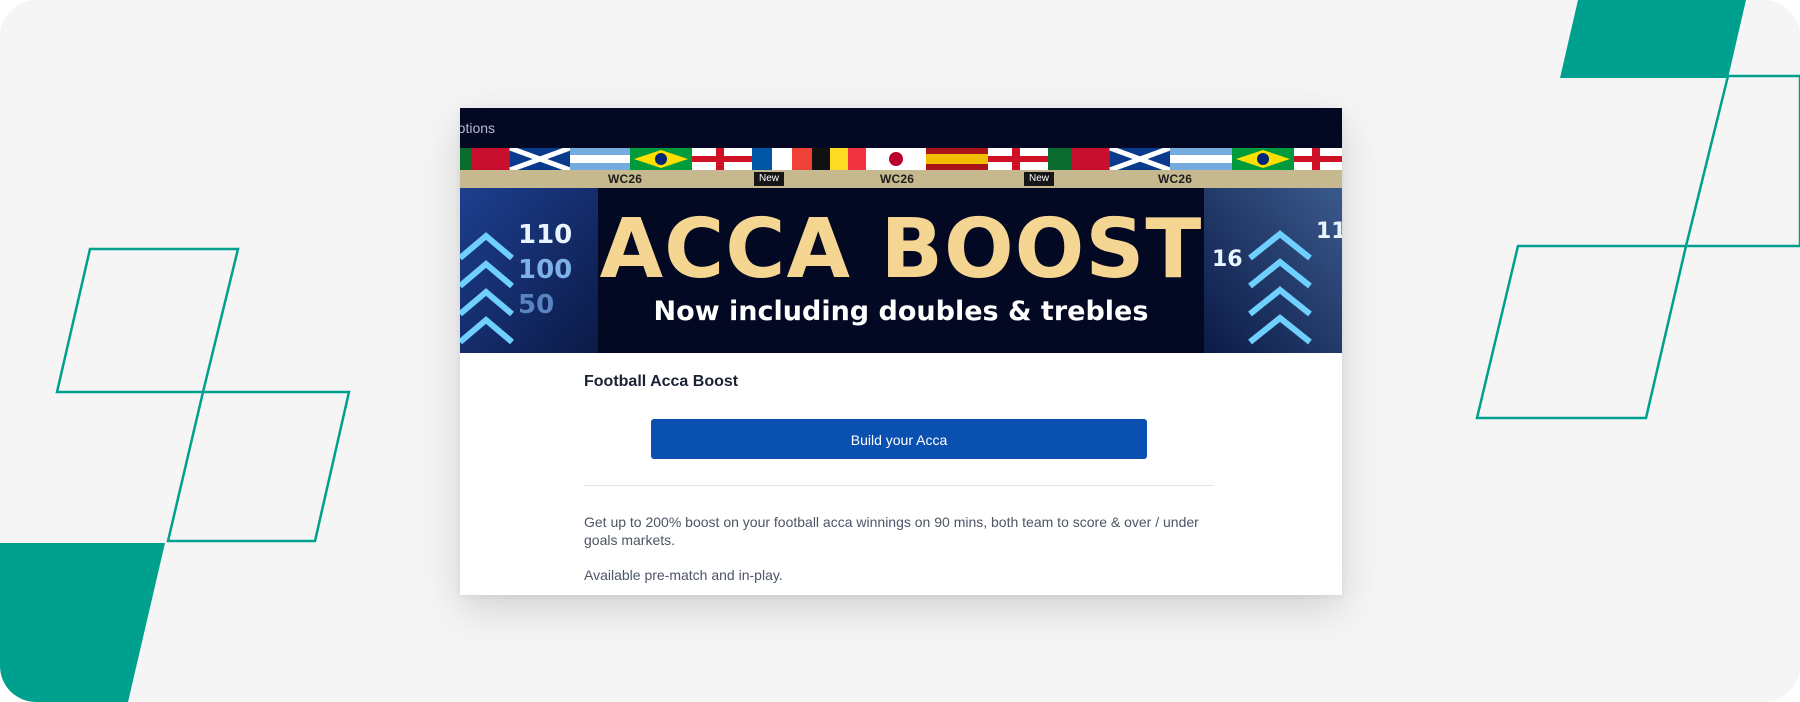 This screenshot has height=702, width=1800. I want to click on flag-scotland-icon, so click(540, 159).